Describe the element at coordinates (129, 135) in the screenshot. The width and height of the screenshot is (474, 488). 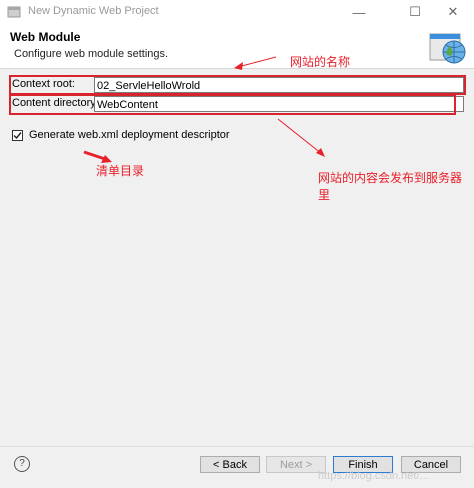
I see `generate-webxml-label: Generate web.xml deployment descriptor` at that location.